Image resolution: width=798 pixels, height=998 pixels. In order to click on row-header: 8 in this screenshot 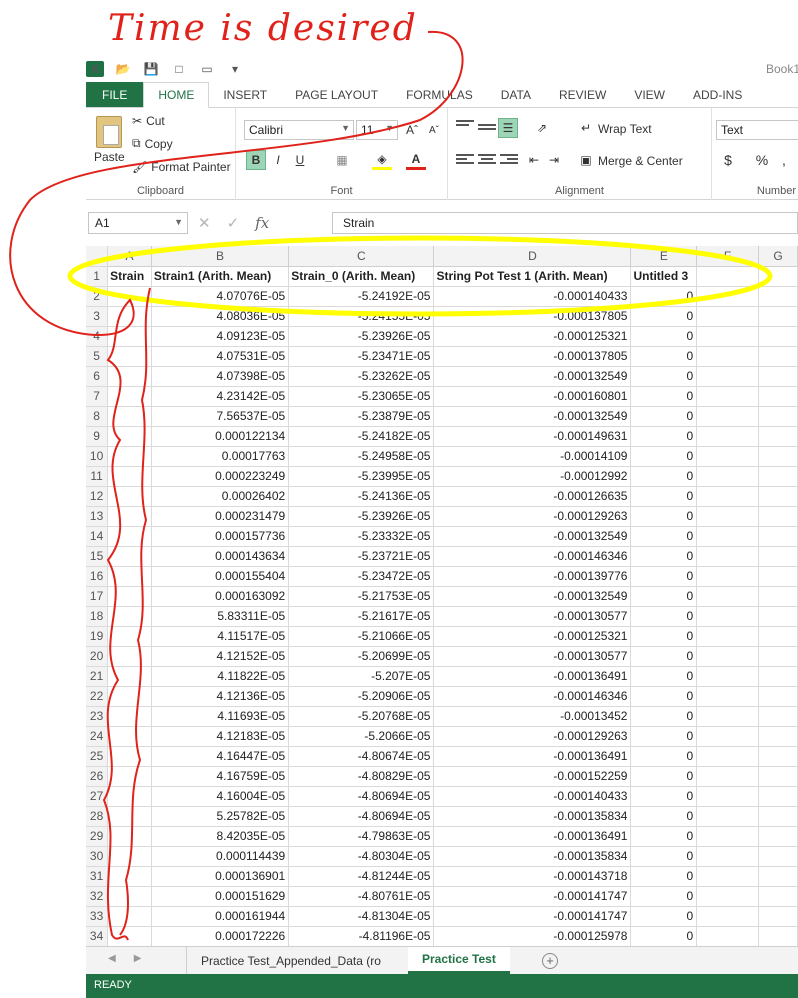, I will do `click(97, 416)`.